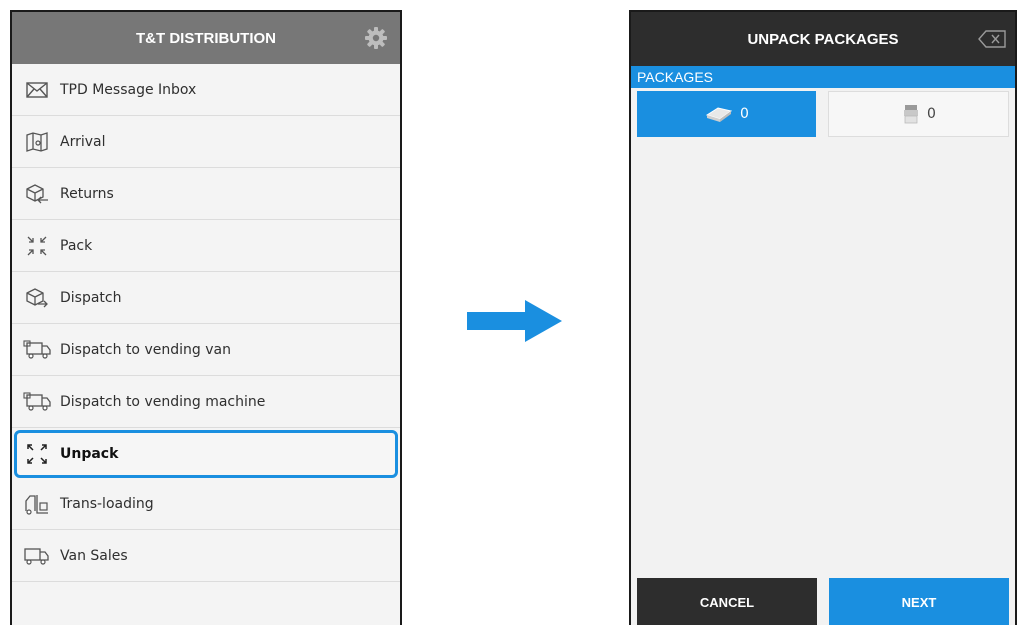  What do you see at coordinates (107, 503) in the screenshot?
I see `menu-item-label: Trans-loading` at bounding box center [107, 503].